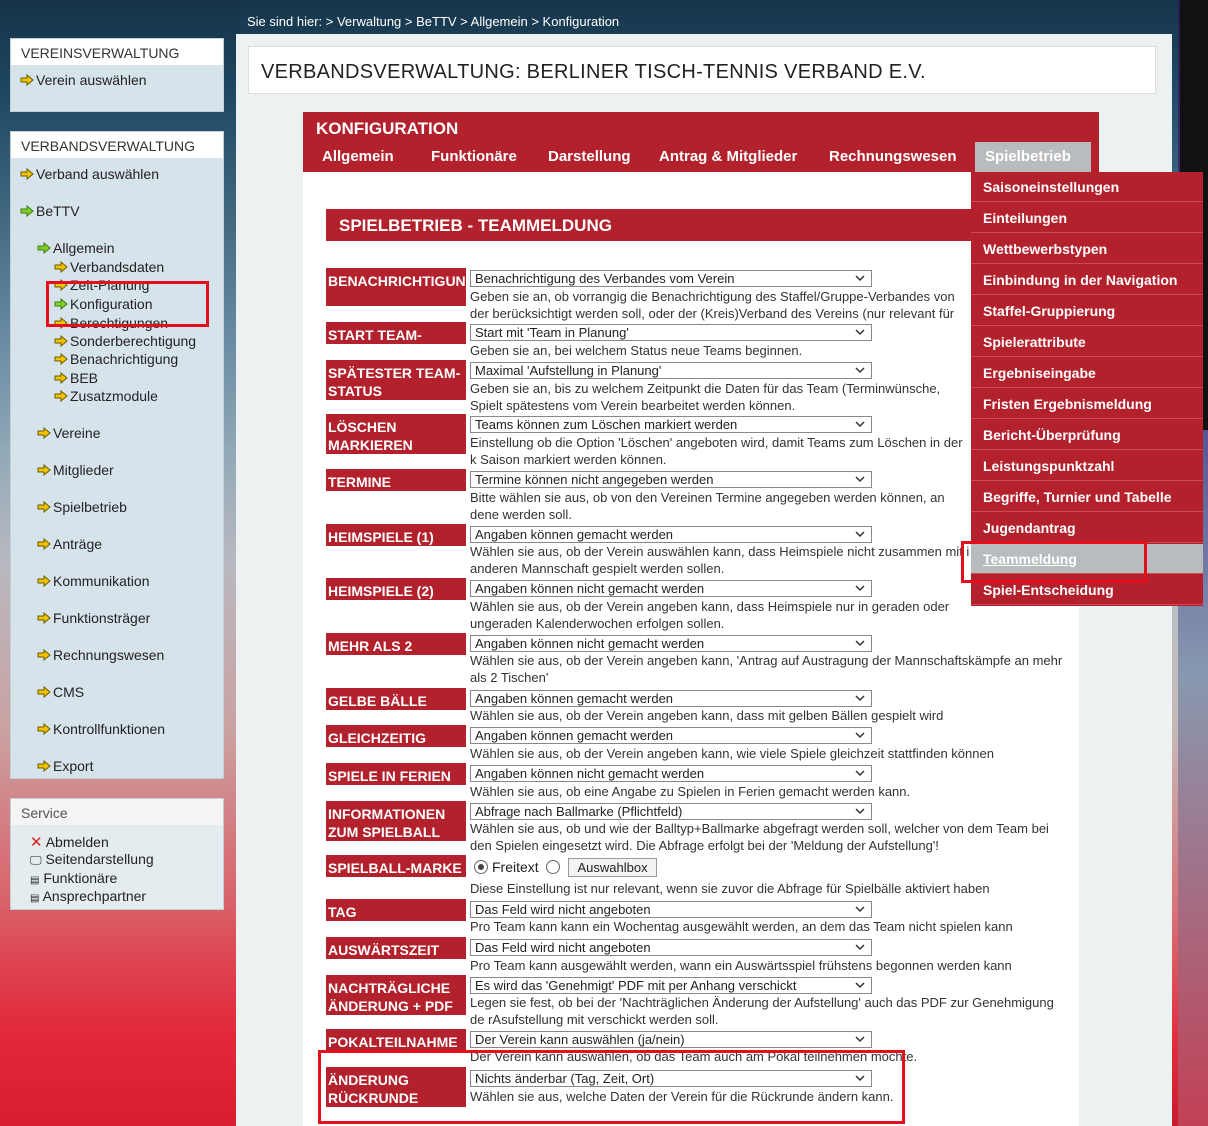  I want to click on sidebar-item-funktionaere: ▤ Funktionäre, so click(73, 878).